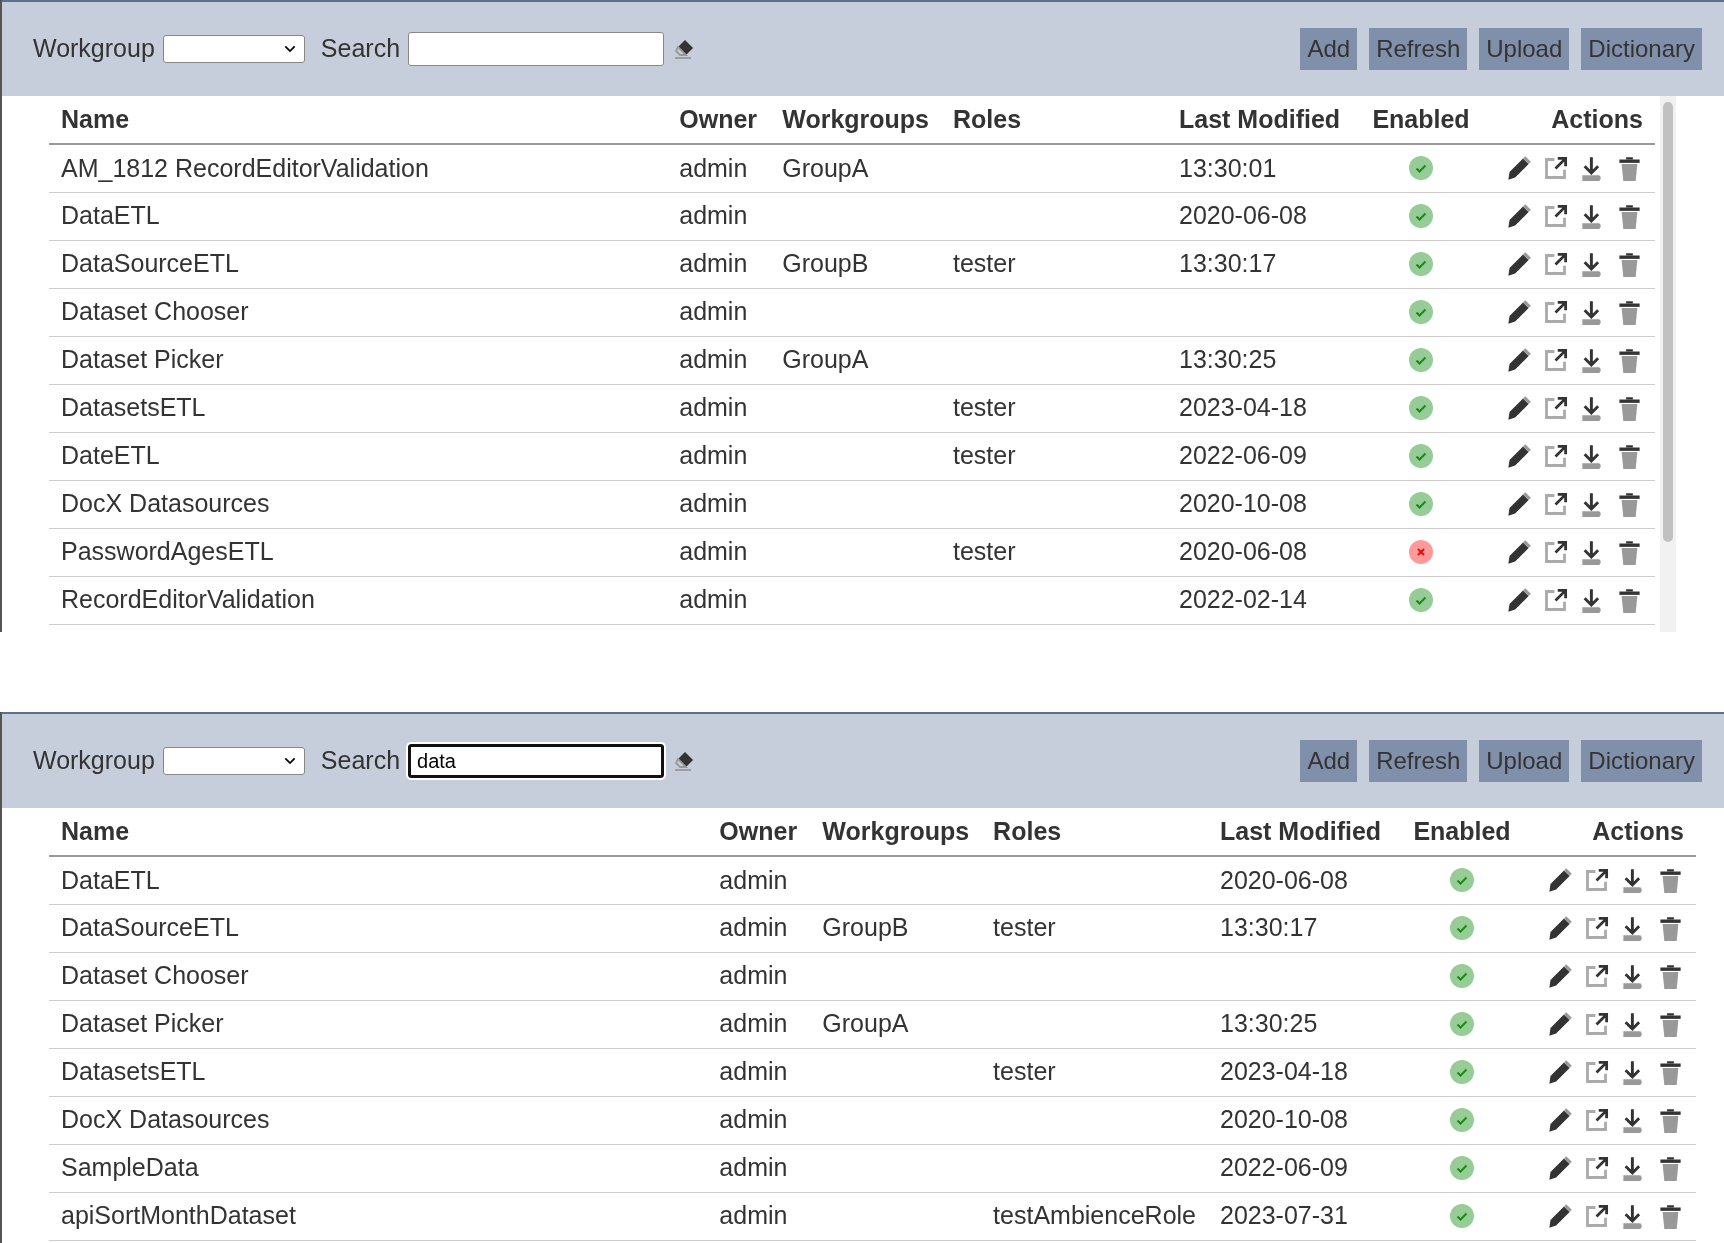  Describe the element at coordinates (358, 552) in the screenshot. I see `table-cell: PasswordAgesETL` at that location.